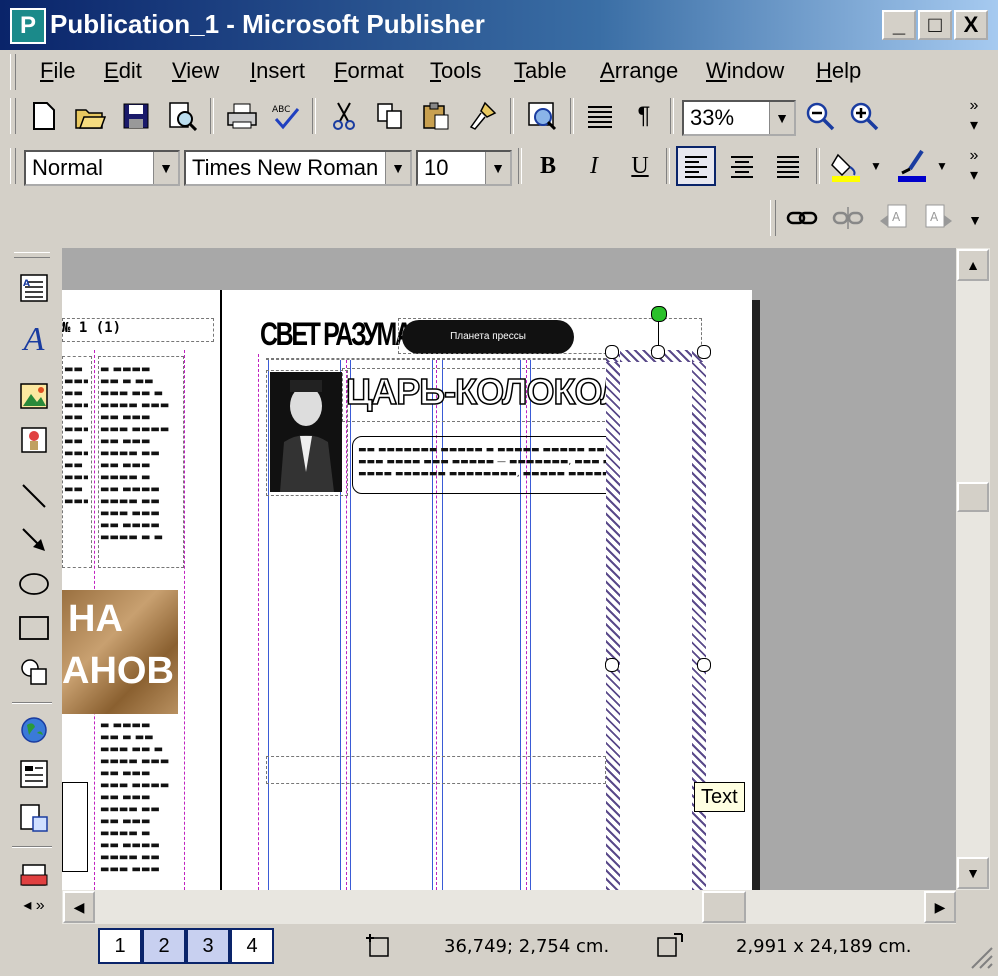  Describe the element at coordinates (34, 440) in the screenshot. I see `clip-art-tool-icon` at that location.